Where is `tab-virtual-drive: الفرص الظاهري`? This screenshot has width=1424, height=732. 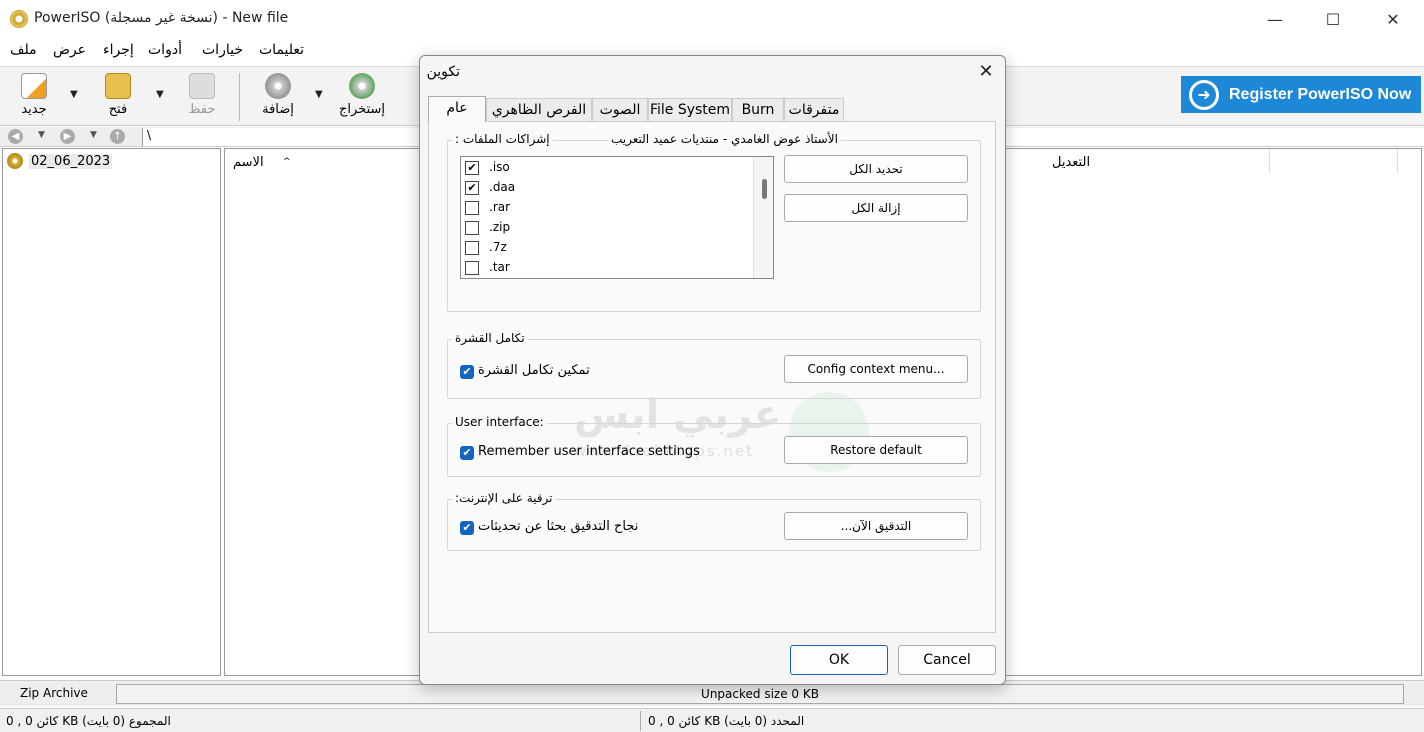 tab-virtual-drive: الفرص الظاهري is located at coordinates (539, 109).